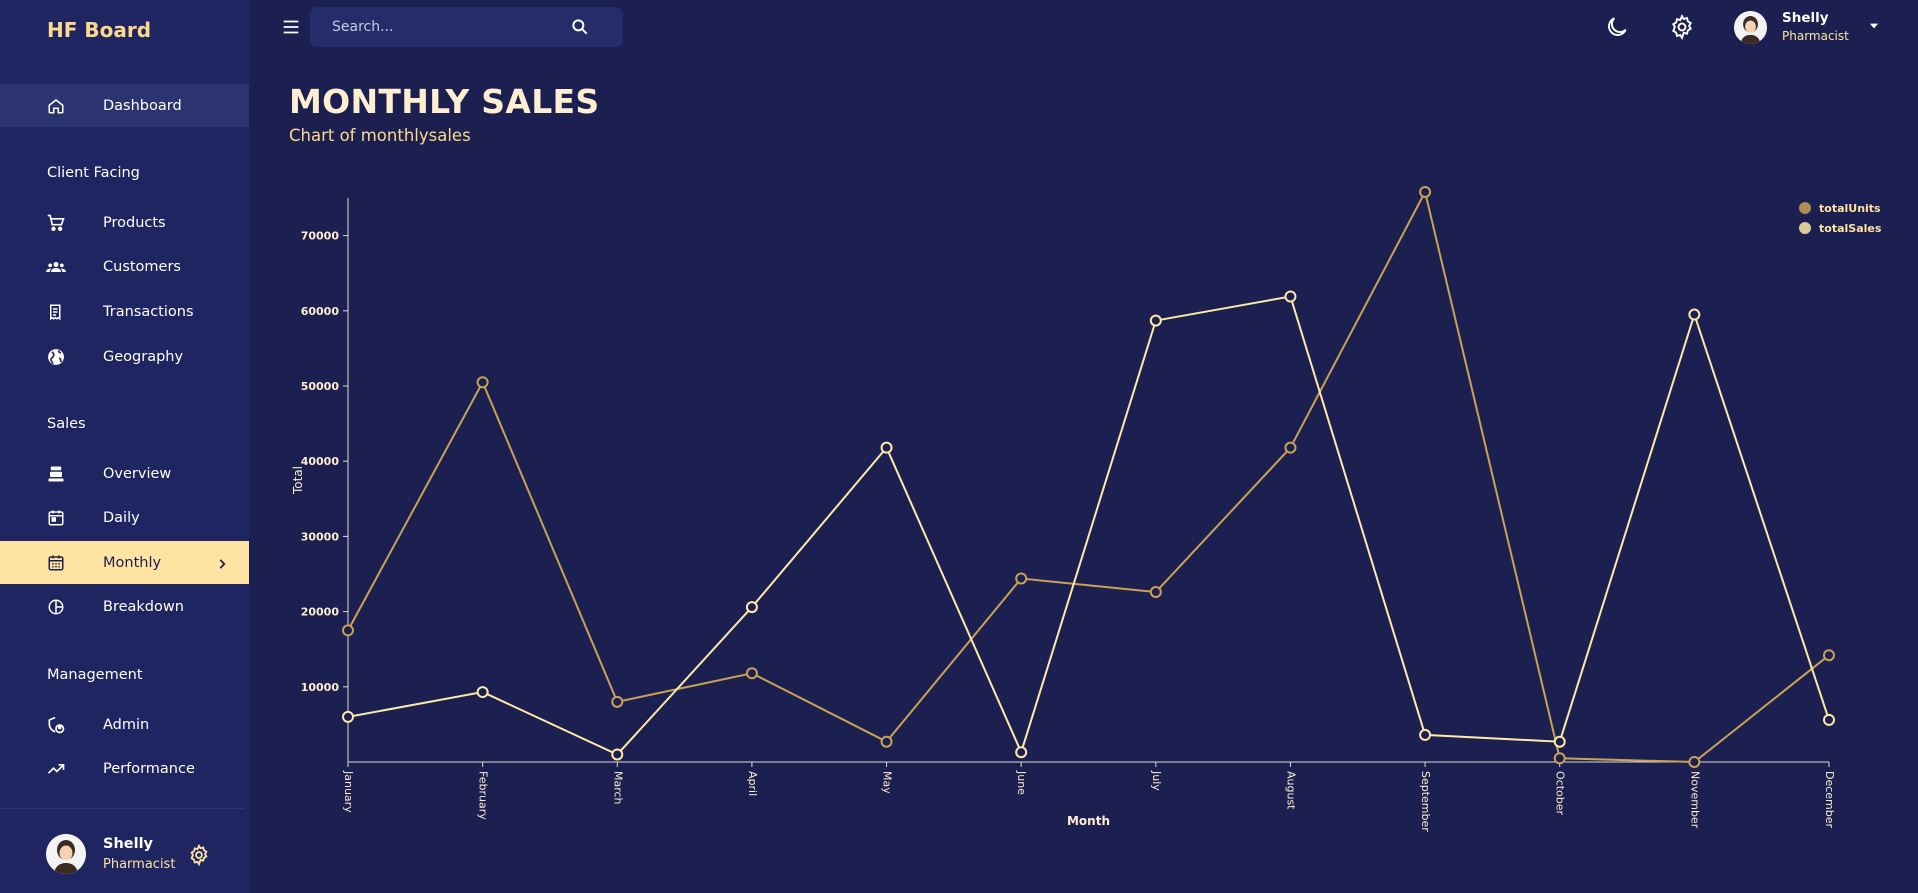 The image size is (1918, 893). What do you see at coordinates (56, 267) in the screenshot?
I see `groups-icon` at bounding box center [56, 267].